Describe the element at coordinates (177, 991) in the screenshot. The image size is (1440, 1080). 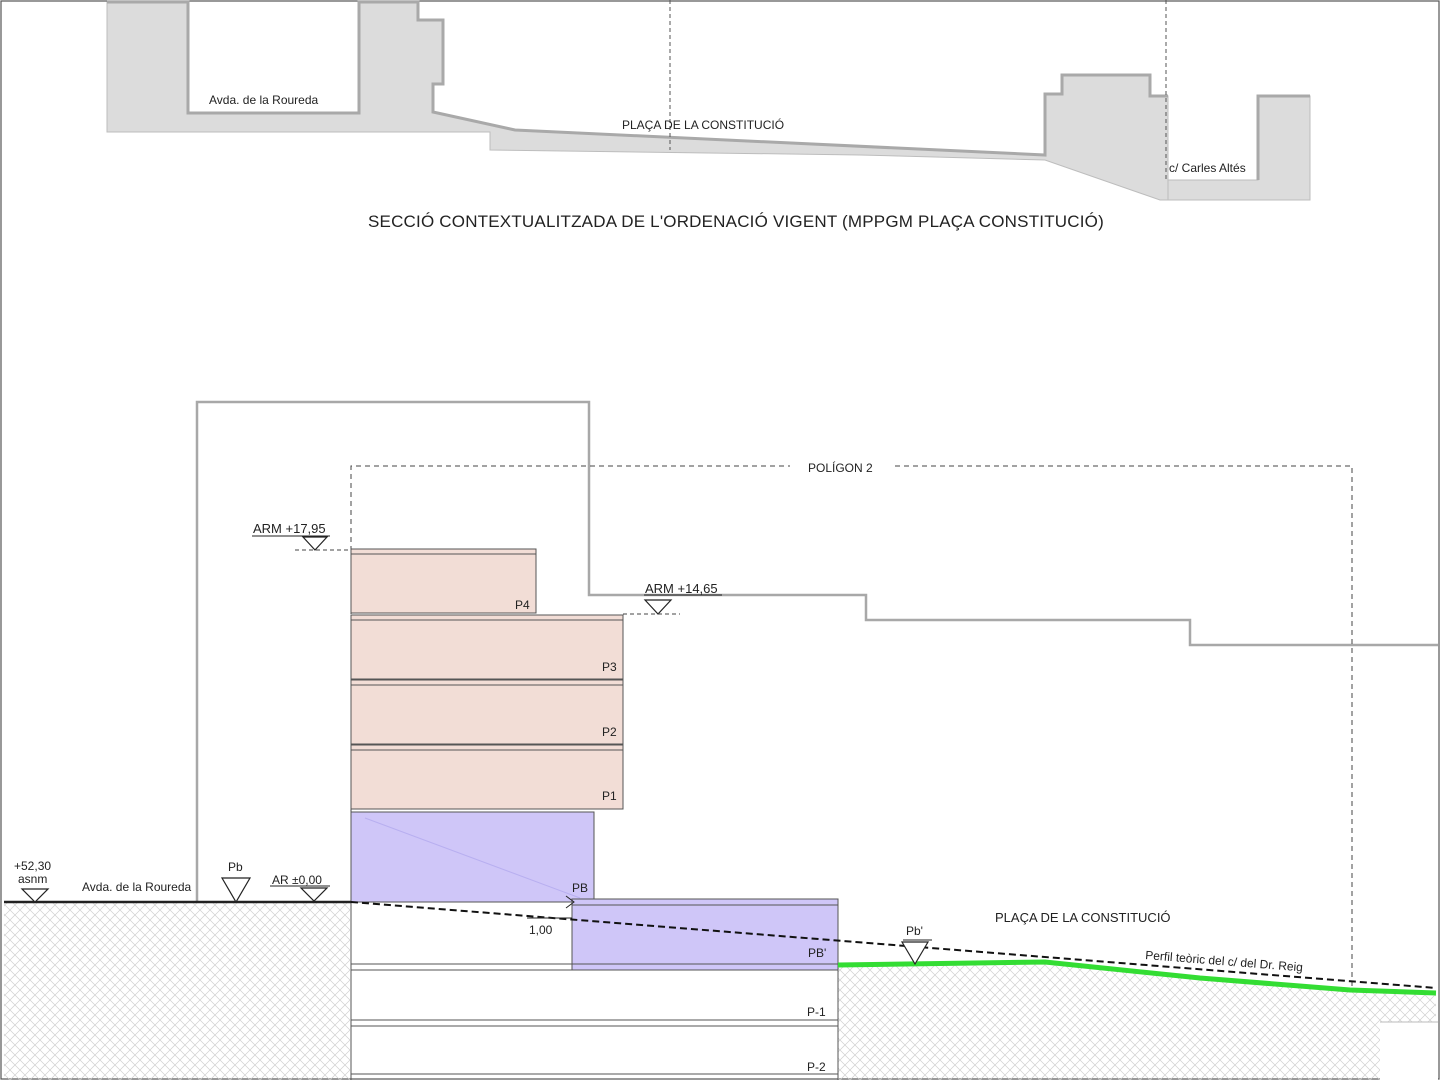
I see `ground-hatch-left` at that location.